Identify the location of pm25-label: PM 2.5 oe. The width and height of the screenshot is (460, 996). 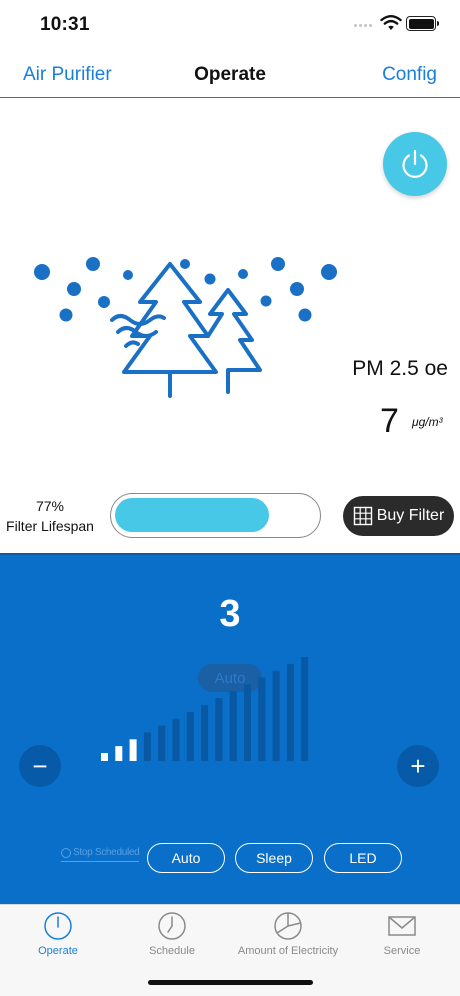
(400, 368).